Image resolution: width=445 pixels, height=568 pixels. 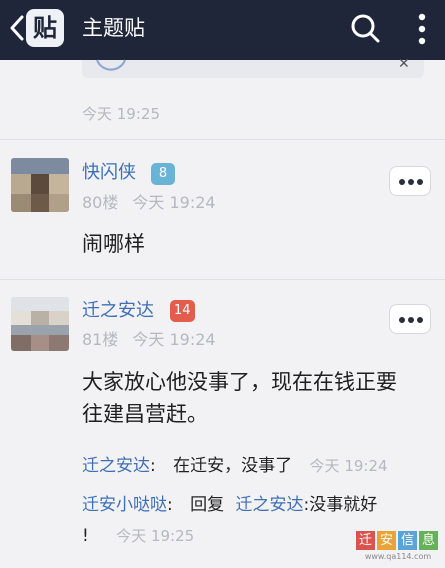 What do you see at coordinates (404, 64) in the screenshot?
I see `close-icon: ✕` at bounding box center [404, 64].